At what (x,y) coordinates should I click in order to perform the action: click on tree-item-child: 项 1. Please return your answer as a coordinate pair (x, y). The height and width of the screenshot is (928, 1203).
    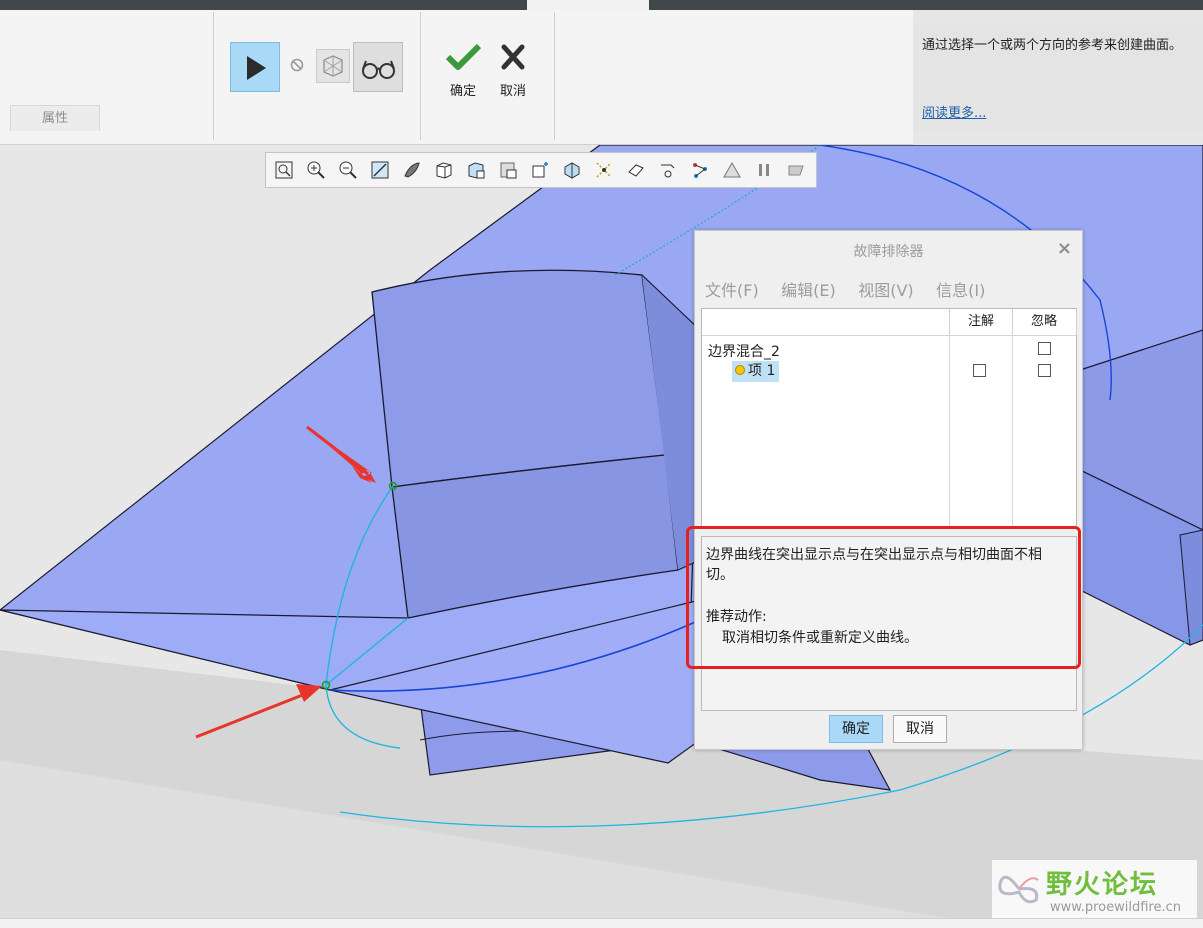
    Looking at the image, I should click on (756, 371).